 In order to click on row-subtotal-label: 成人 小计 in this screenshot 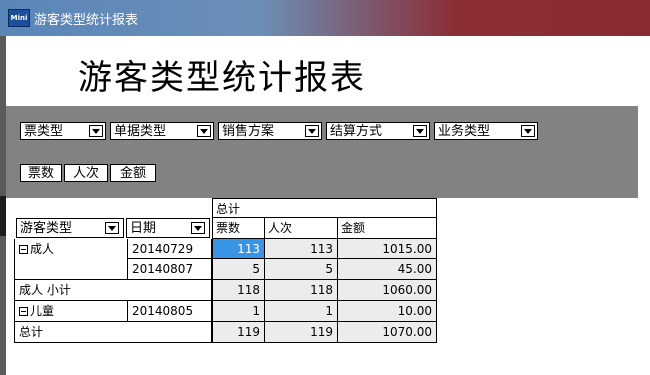, I will do `click(113, 290)`.